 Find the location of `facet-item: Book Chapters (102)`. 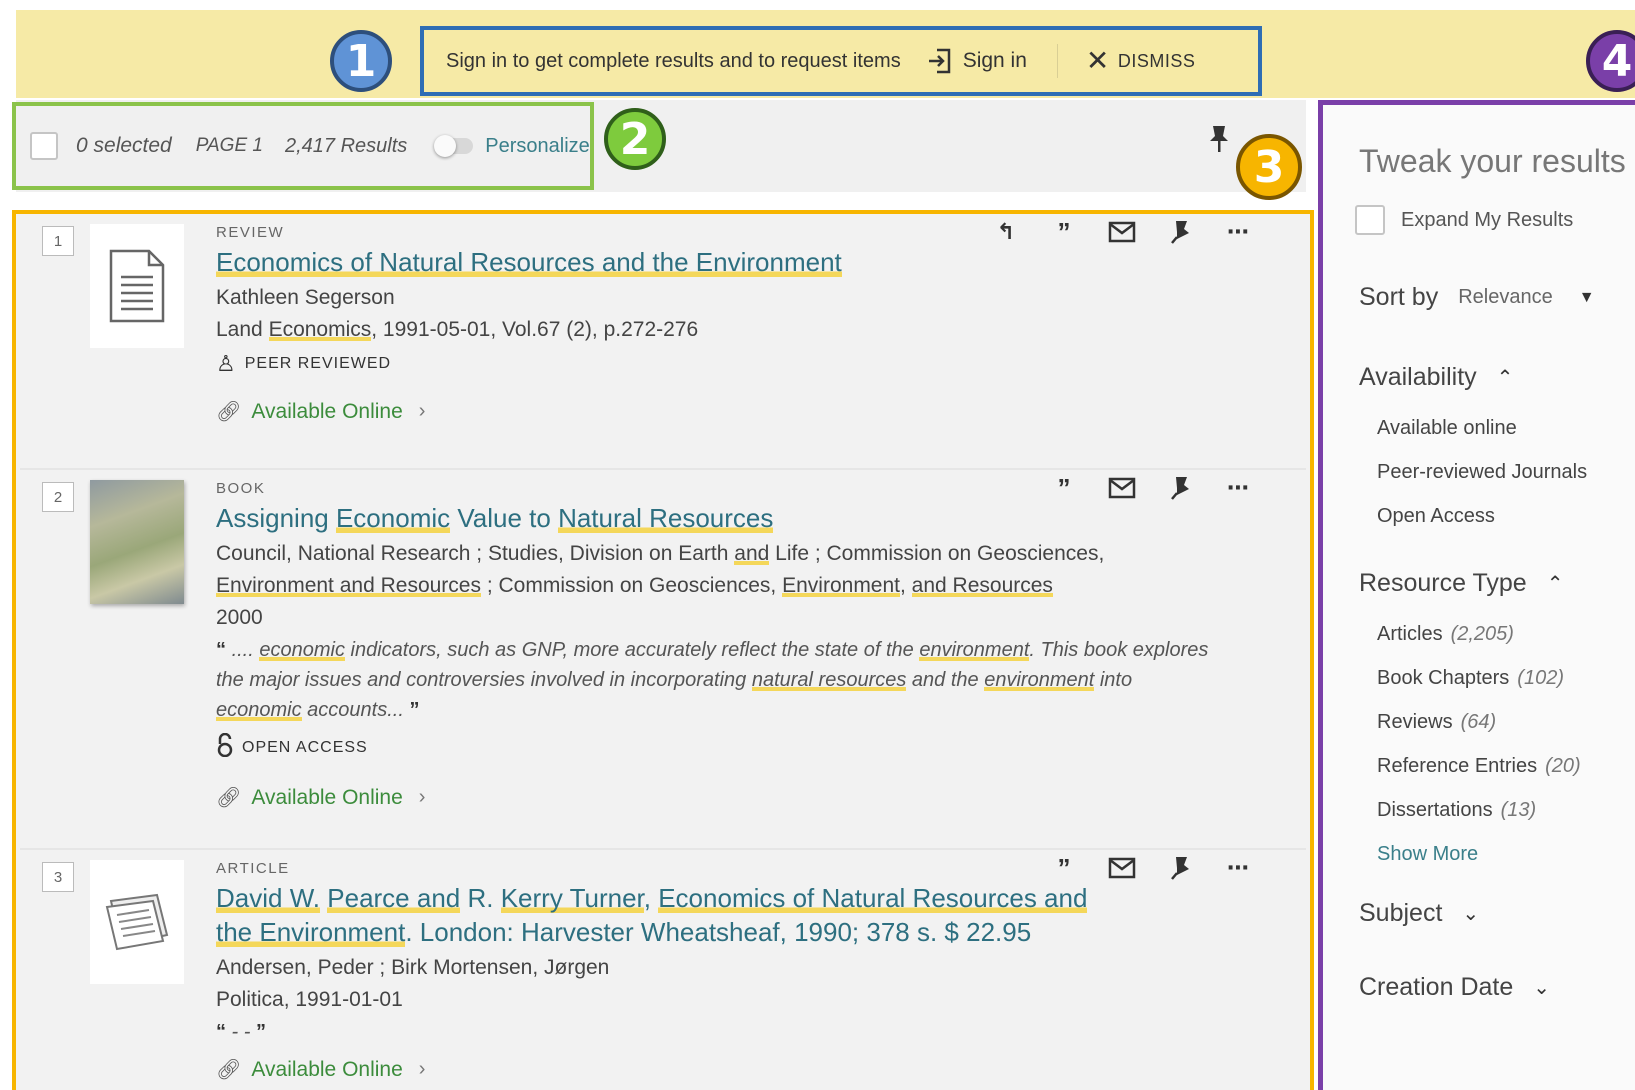

facet-item: Book Chapters (102) is located at coordinates (1470, 678).